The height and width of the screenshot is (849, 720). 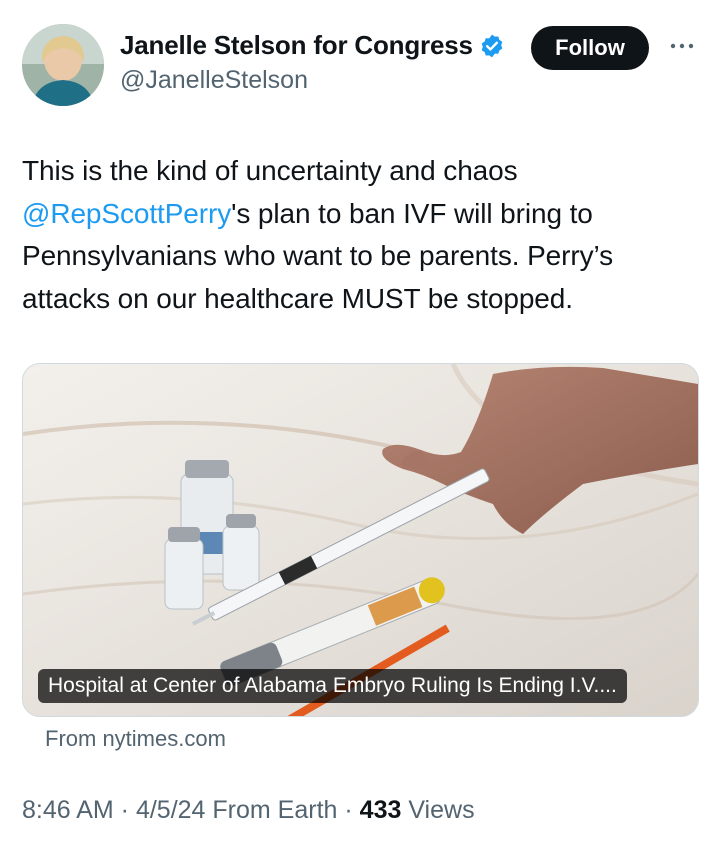 I want to click on post-date: 4/5/24, so click(x=171, y=810).